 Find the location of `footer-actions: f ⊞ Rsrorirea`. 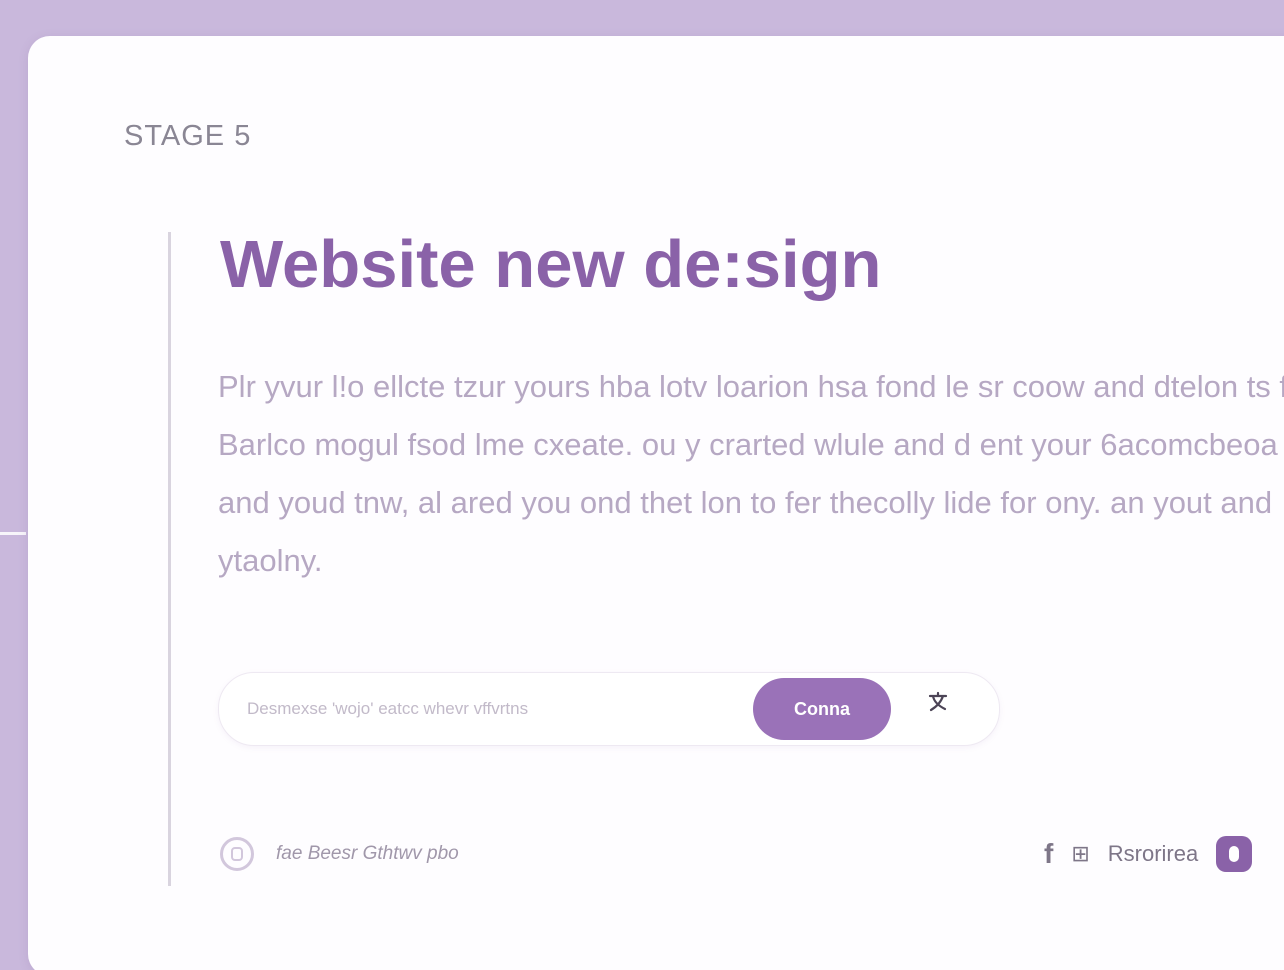

footer-actions: f ⊞ Rsrorirea is located at coordinates (1148, 854).